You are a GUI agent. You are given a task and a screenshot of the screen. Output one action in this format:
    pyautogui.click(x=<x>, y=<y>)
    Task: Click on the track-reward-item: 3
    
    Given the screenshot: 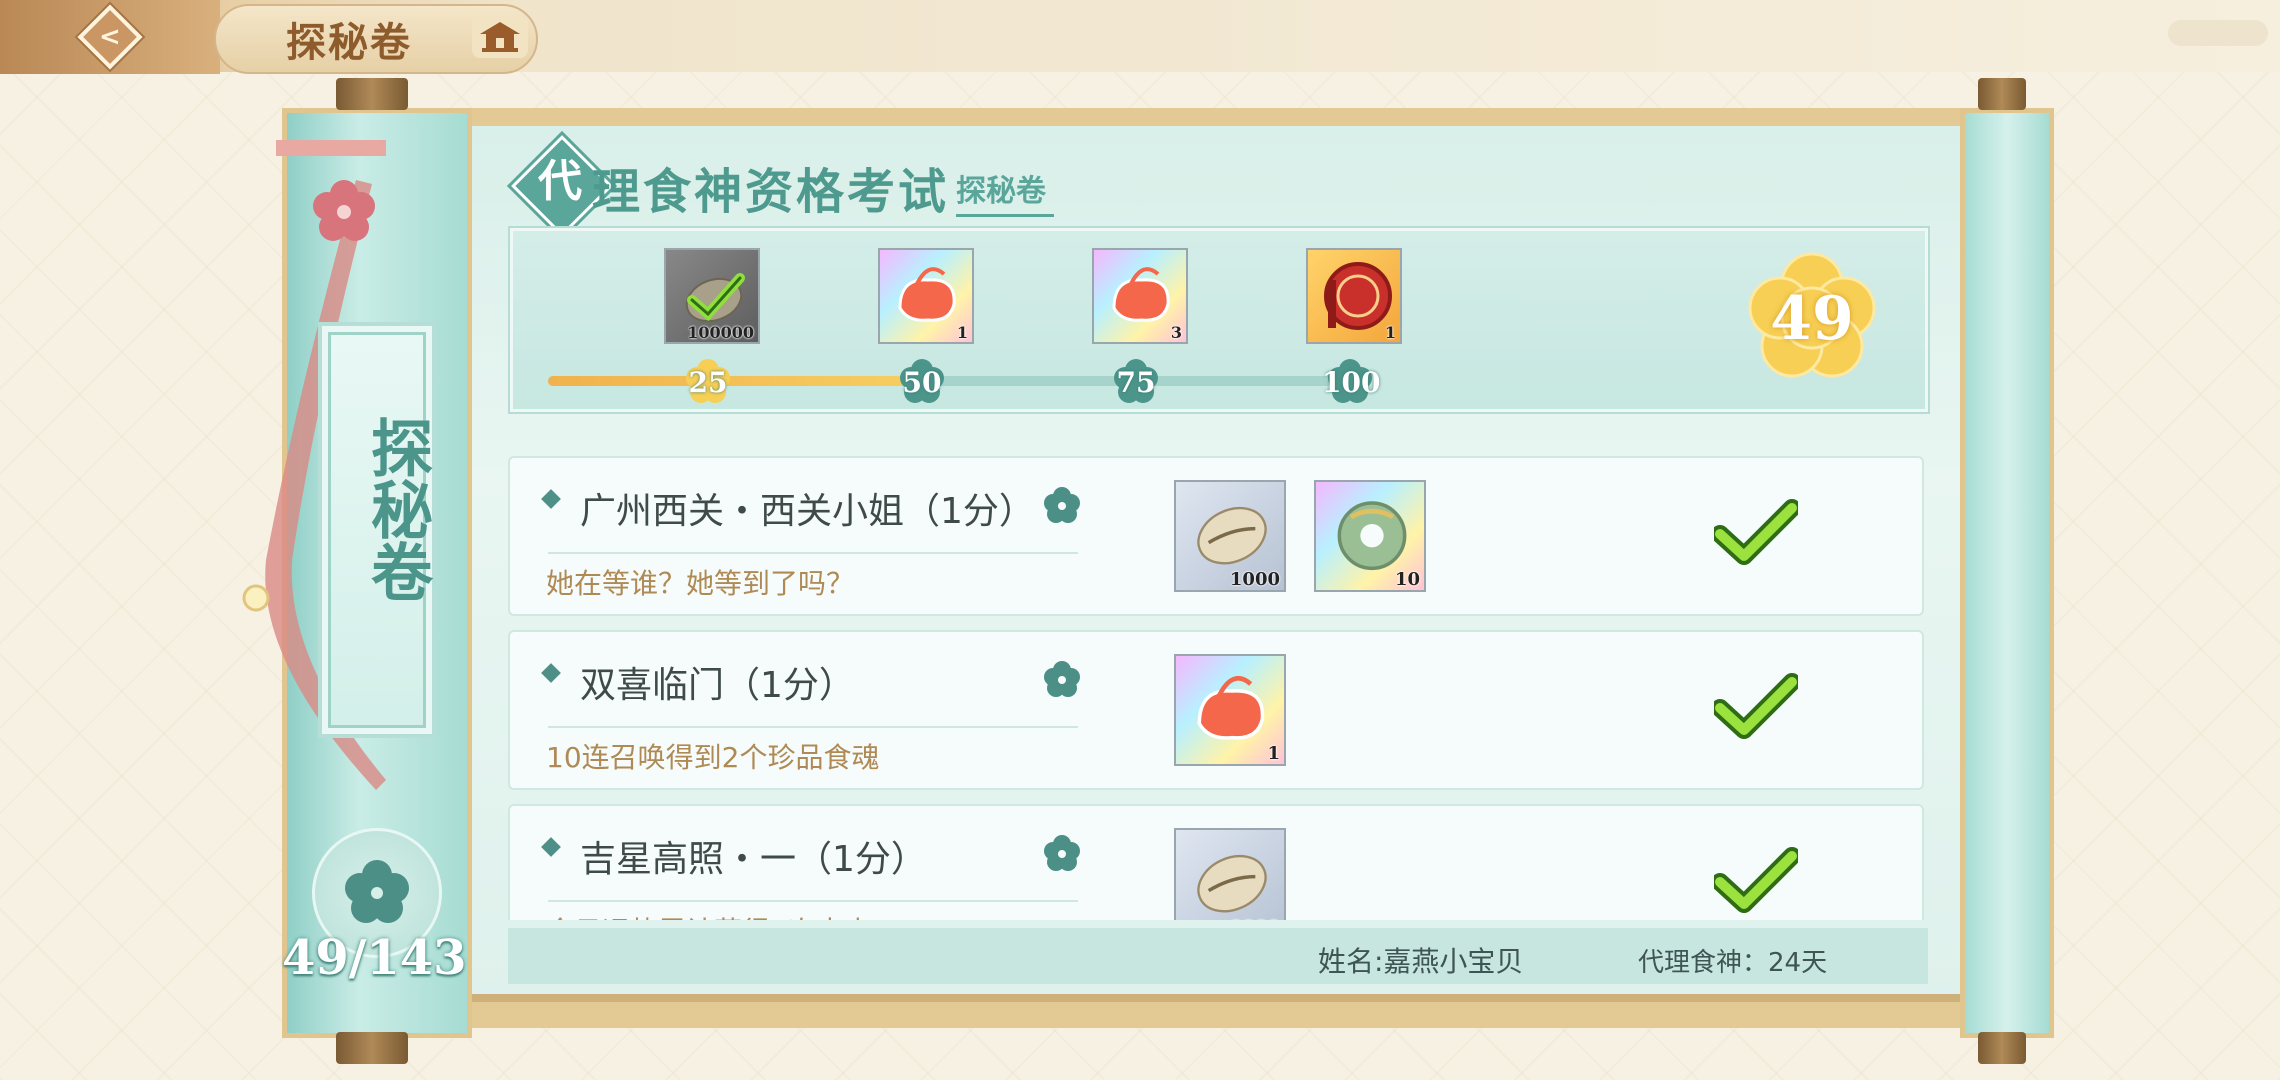 What is the action you would take?
    pyautogui.click(x=1140, y=296)
    